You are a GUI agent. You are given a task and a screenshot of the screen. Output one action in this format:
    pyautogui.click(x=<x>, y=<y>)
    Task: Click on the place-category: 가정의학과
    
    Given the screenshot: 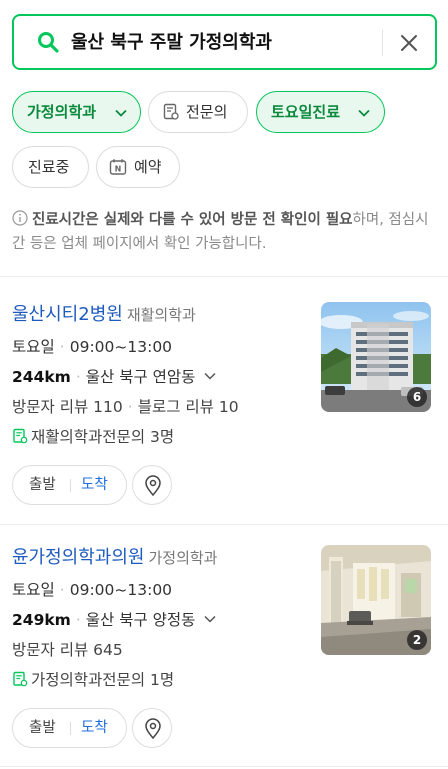 What is the action you would take?
    pyautogui.click(x=183, y=558)
    